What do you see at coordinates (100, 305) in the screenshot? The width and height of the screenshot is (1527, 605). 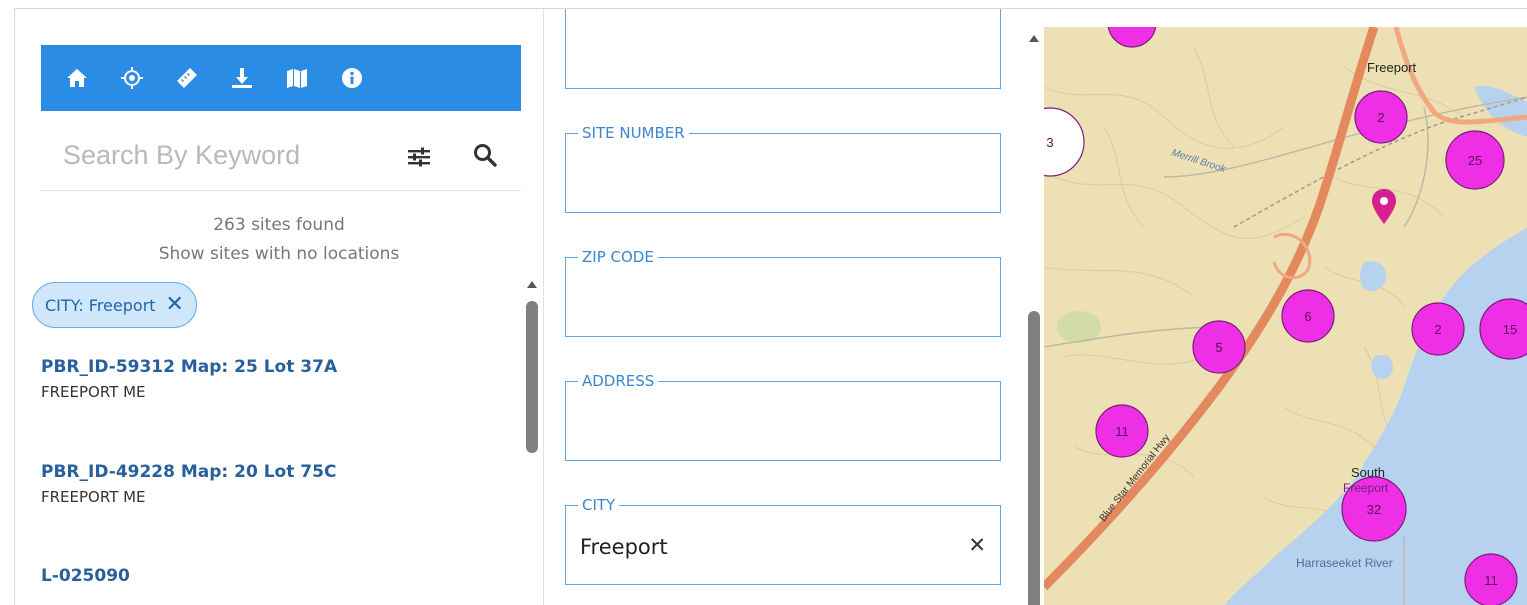 I see `filter-chip-label: CITY: Freeport` at bounding box center [100, 305].